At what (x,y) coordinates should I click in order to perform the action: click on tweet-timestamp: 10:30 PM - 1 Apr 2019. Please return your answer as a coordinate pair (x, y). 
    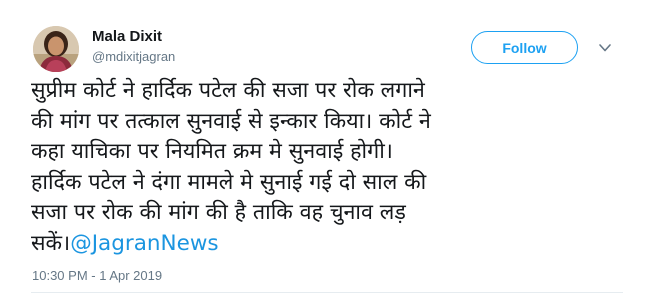
    Looking at the image, I should click on (97, 275).